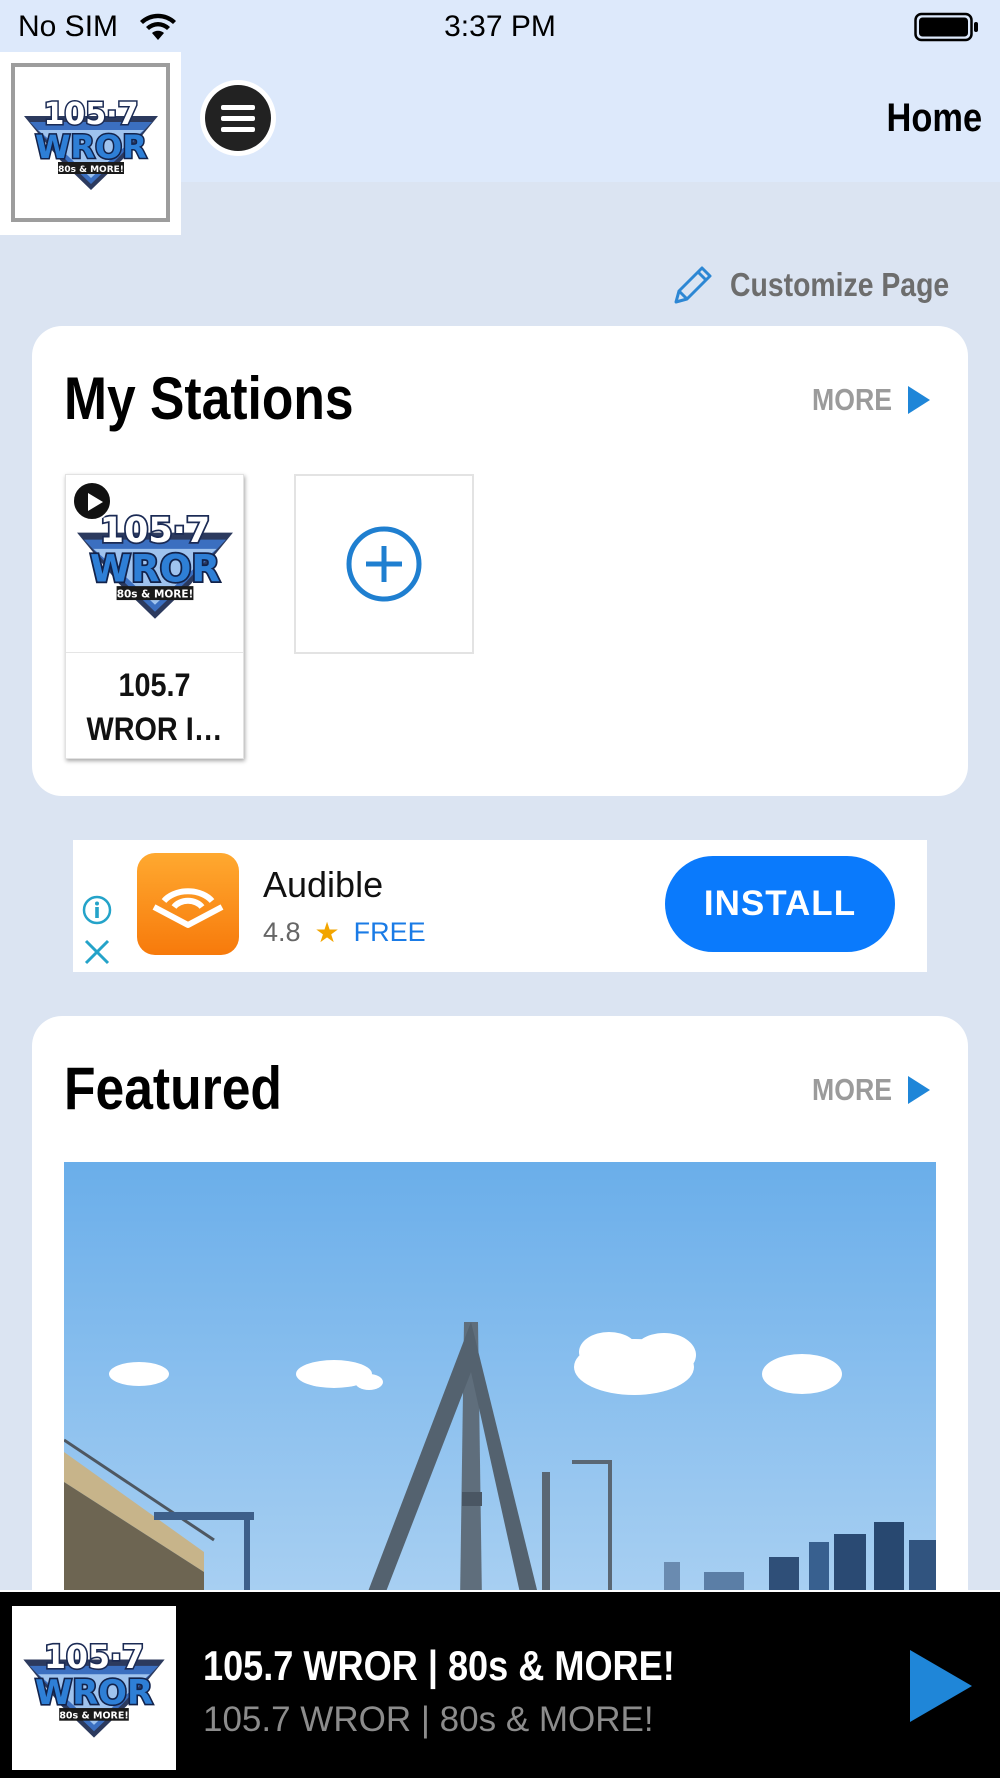 This screenshot has height=1778, width=1000. I want to click on my-stations-title: My Stations, so click(209, 398).